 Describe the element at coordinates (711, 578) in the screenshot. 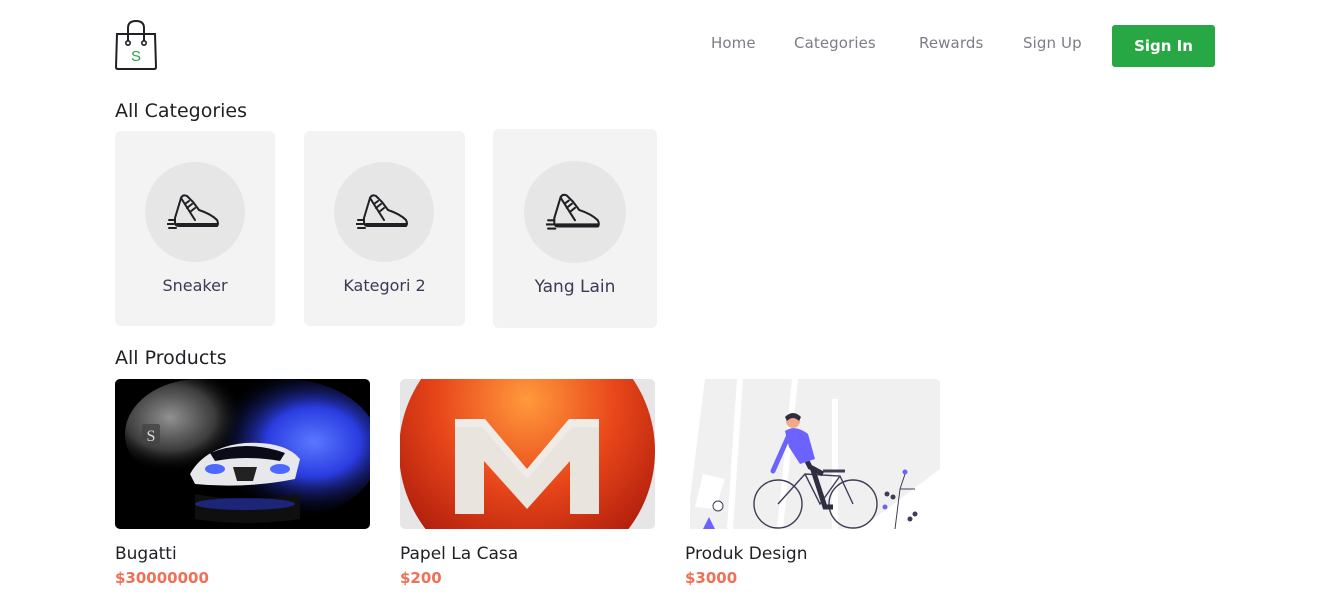

I see `product-price: $3000` at that location.